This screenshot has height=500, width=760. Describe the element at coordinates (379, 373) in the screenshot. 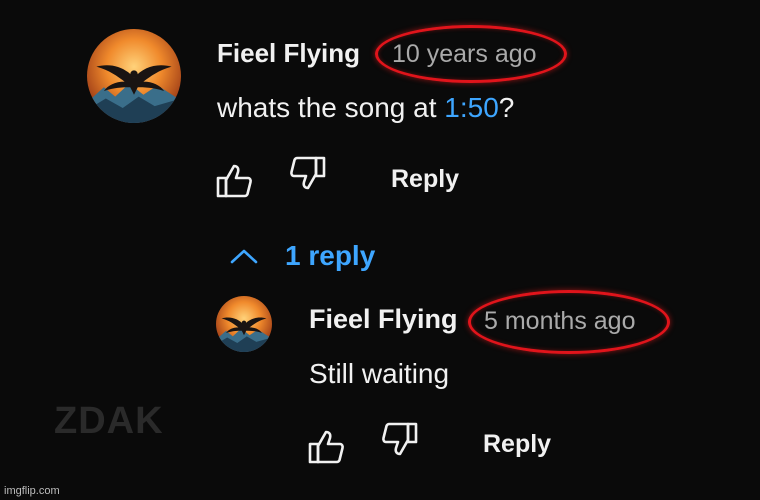

I see `reply-text: Still waiting` at that location.